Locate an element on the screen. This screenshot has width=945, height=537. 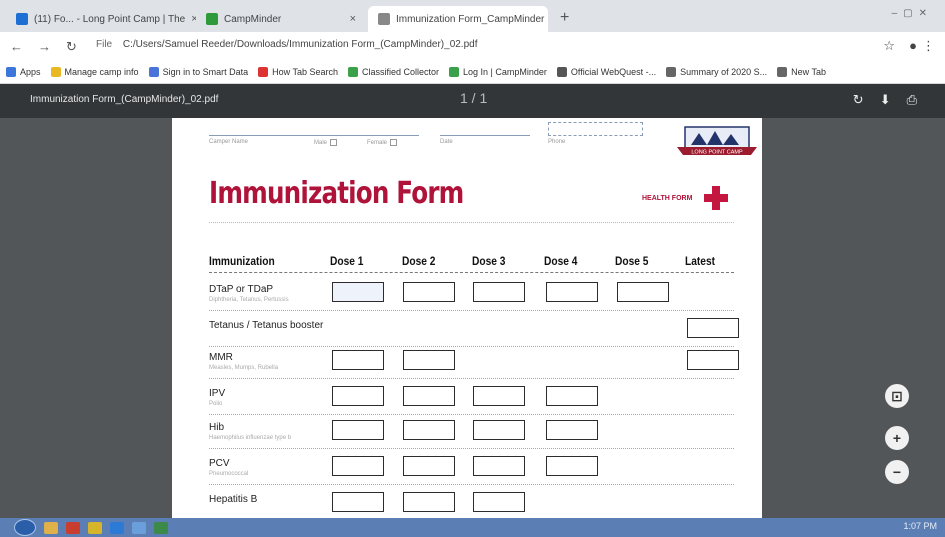
health-form-label: HEALTH FORM is located at coordinates (667, 198).